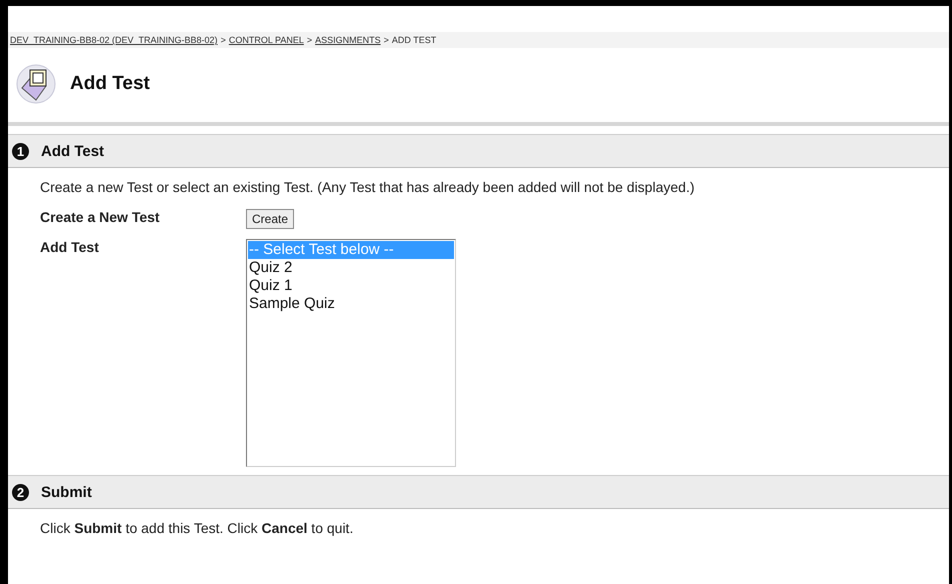 The width and height of the screenshot is (952, 584). What do you see at coordinates (20, 492) in the screenshot?
I see `step-number: 2` at bounding box center [20, 492].